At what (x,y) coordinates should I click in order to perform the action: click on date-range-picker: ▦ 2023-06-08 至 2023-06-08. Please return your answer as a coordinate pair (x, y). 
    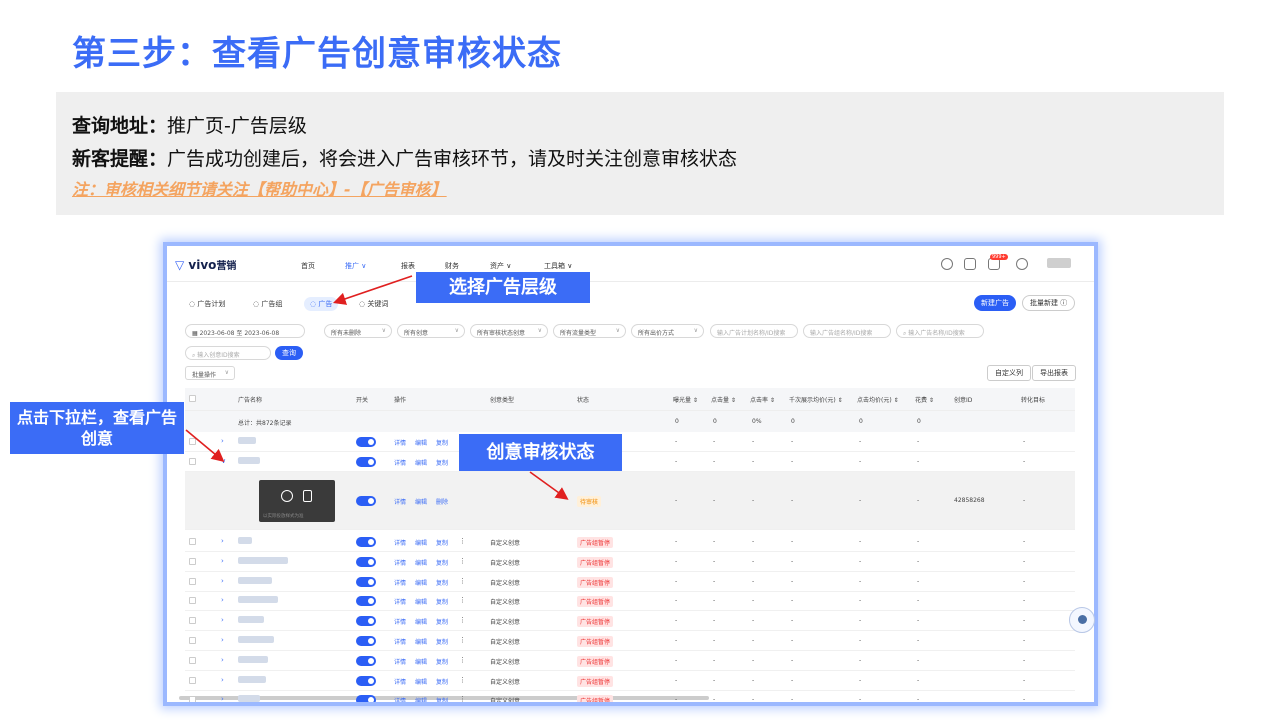
    Looking at the image, I should click on (245, 331).